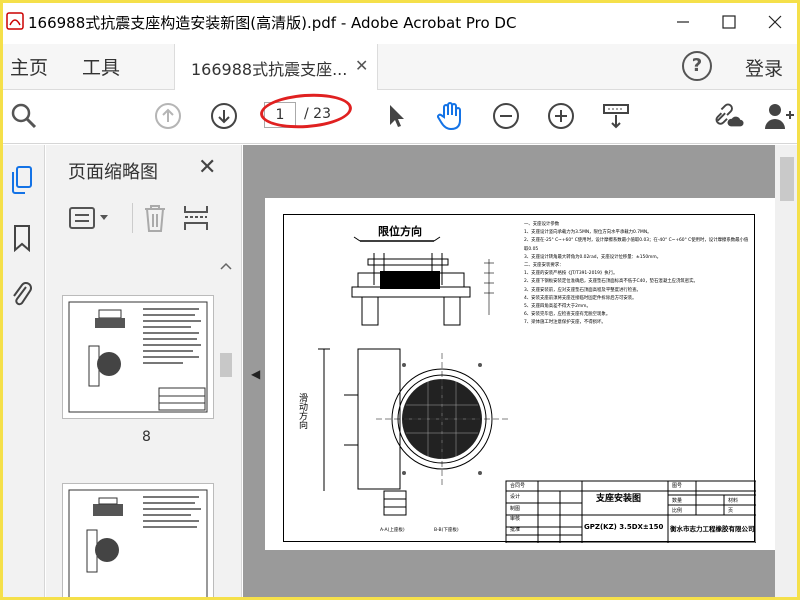 The image size is (800, 600). Describe the element at coordinates (518, 486) in the screenshot. I see `title-block-label: 合同号` at that location.